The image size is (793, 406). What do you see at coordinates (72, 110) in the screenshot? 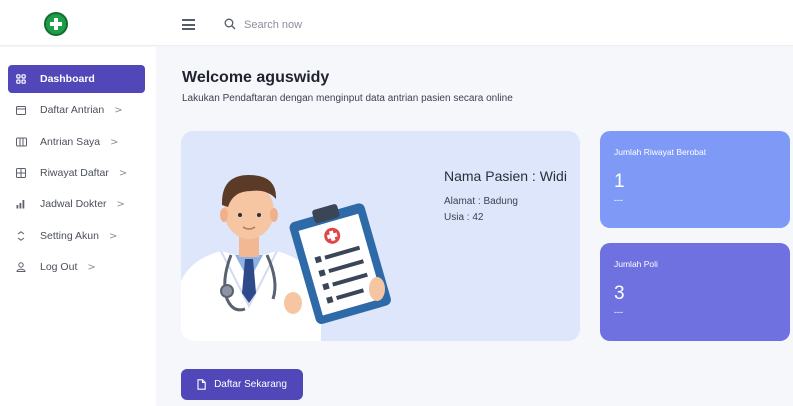
I see `sidebar-item-label: Daftar Antrian` at bounding box center [72, 110].